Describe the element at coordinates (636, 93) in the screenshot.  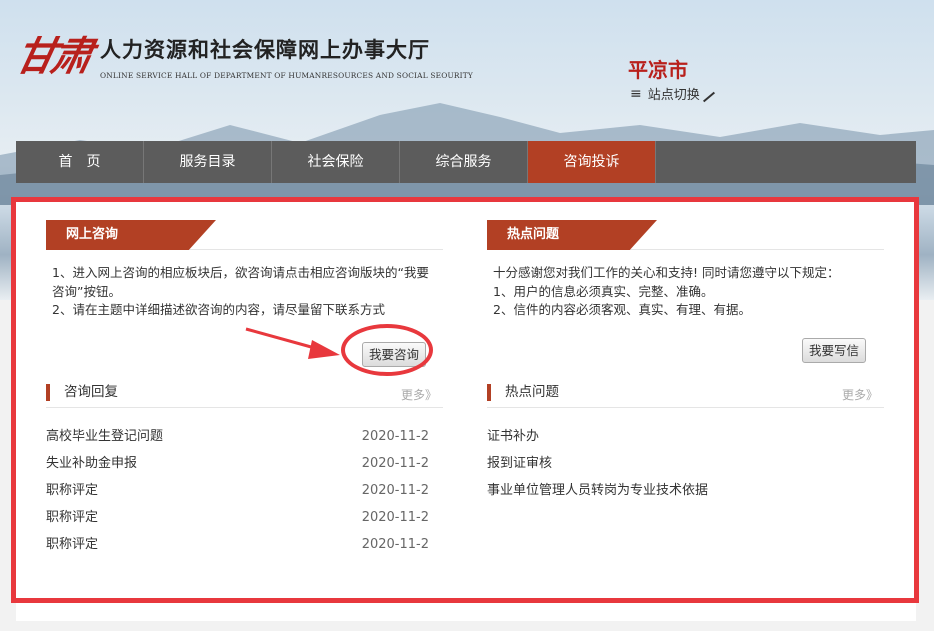
I see `menu-icon: ≡` at that location.